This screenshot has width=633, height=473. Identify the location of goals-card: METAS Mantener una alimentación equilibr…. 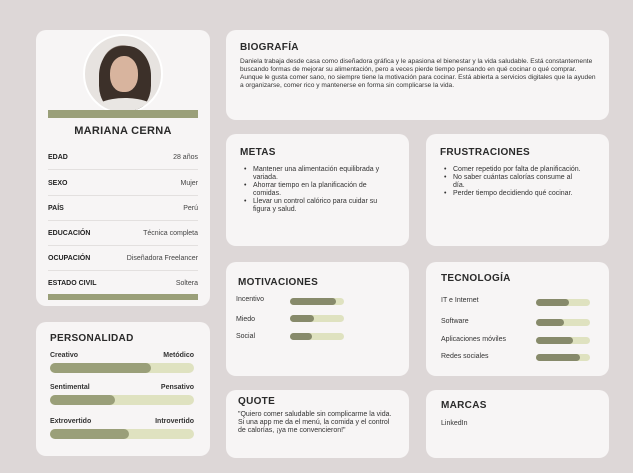
(317, 190).